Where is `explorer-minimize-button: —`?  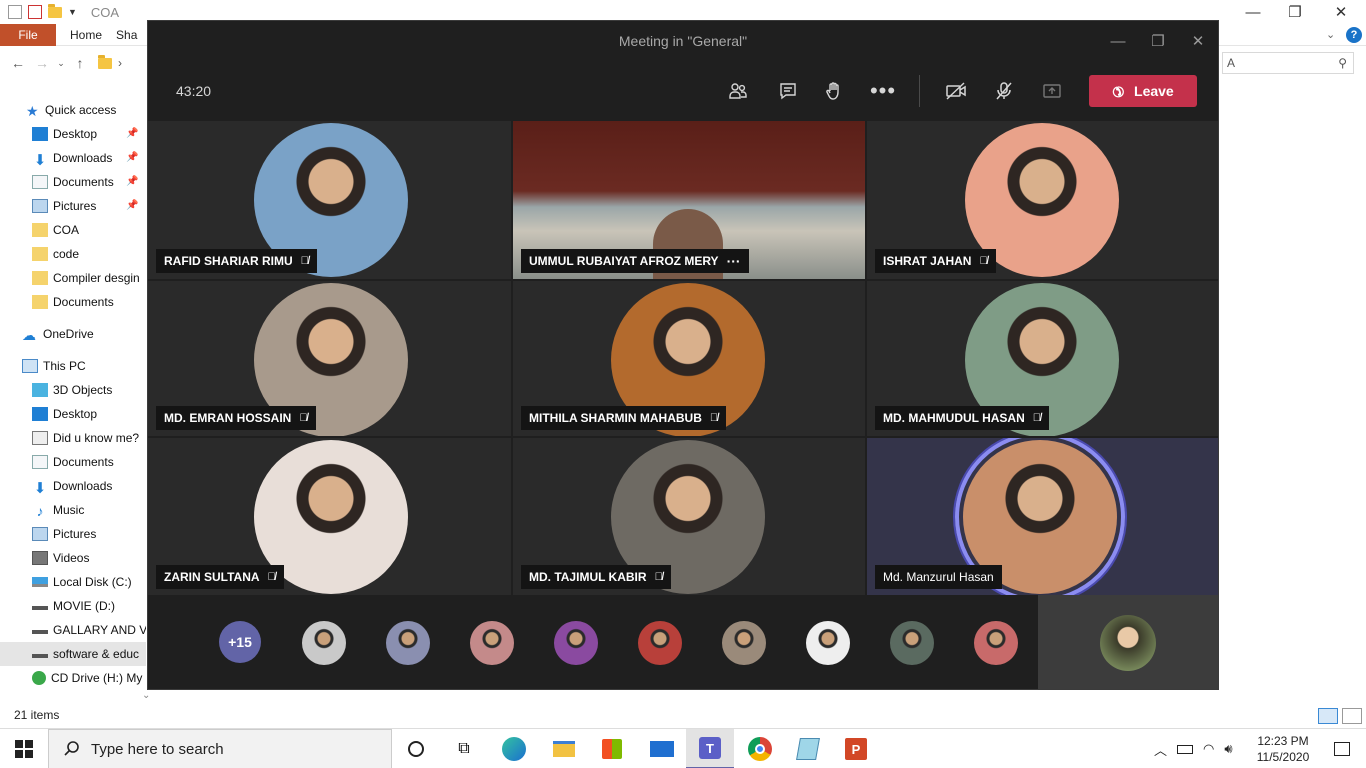 explorer-minimize-button: — is located at coordinates (1253, 12).